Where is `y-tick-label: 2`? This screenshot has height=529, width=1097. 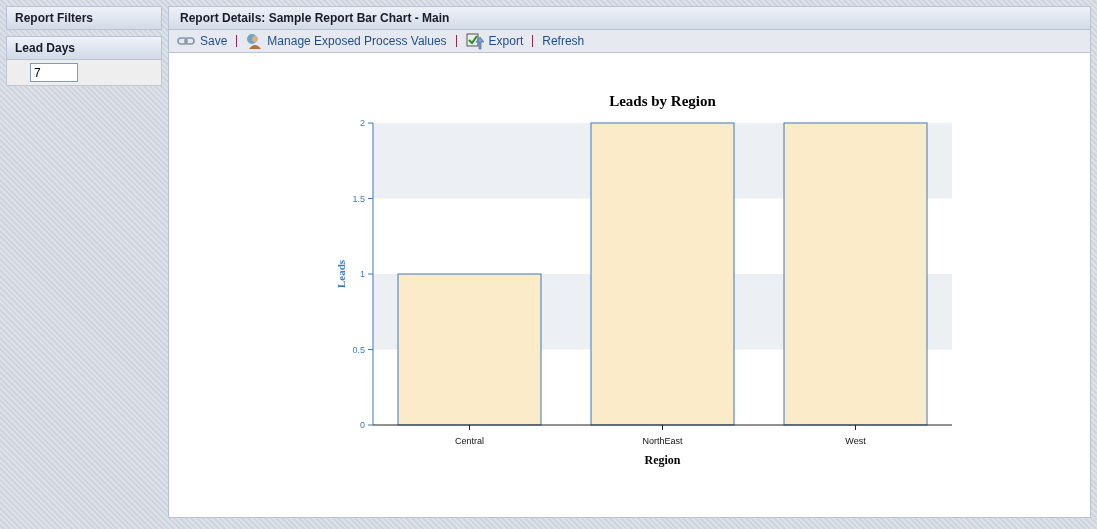
y-tick-label: 2 is located at coordinates (362, 123).